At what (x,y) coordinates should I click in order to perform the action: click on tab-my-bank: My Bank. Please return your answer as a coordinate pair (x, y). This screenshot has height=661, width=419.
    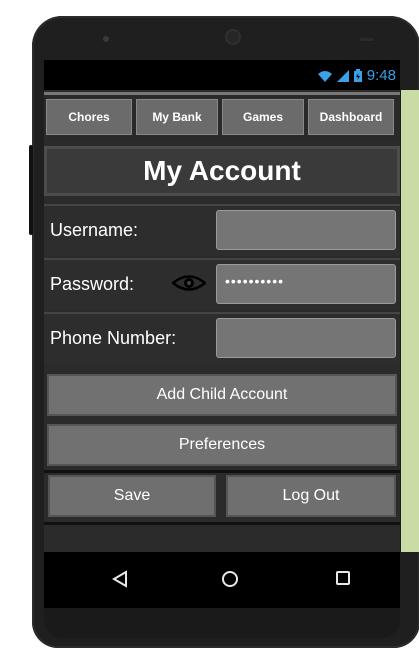
    Looking at the image, I should click on (177, 117).